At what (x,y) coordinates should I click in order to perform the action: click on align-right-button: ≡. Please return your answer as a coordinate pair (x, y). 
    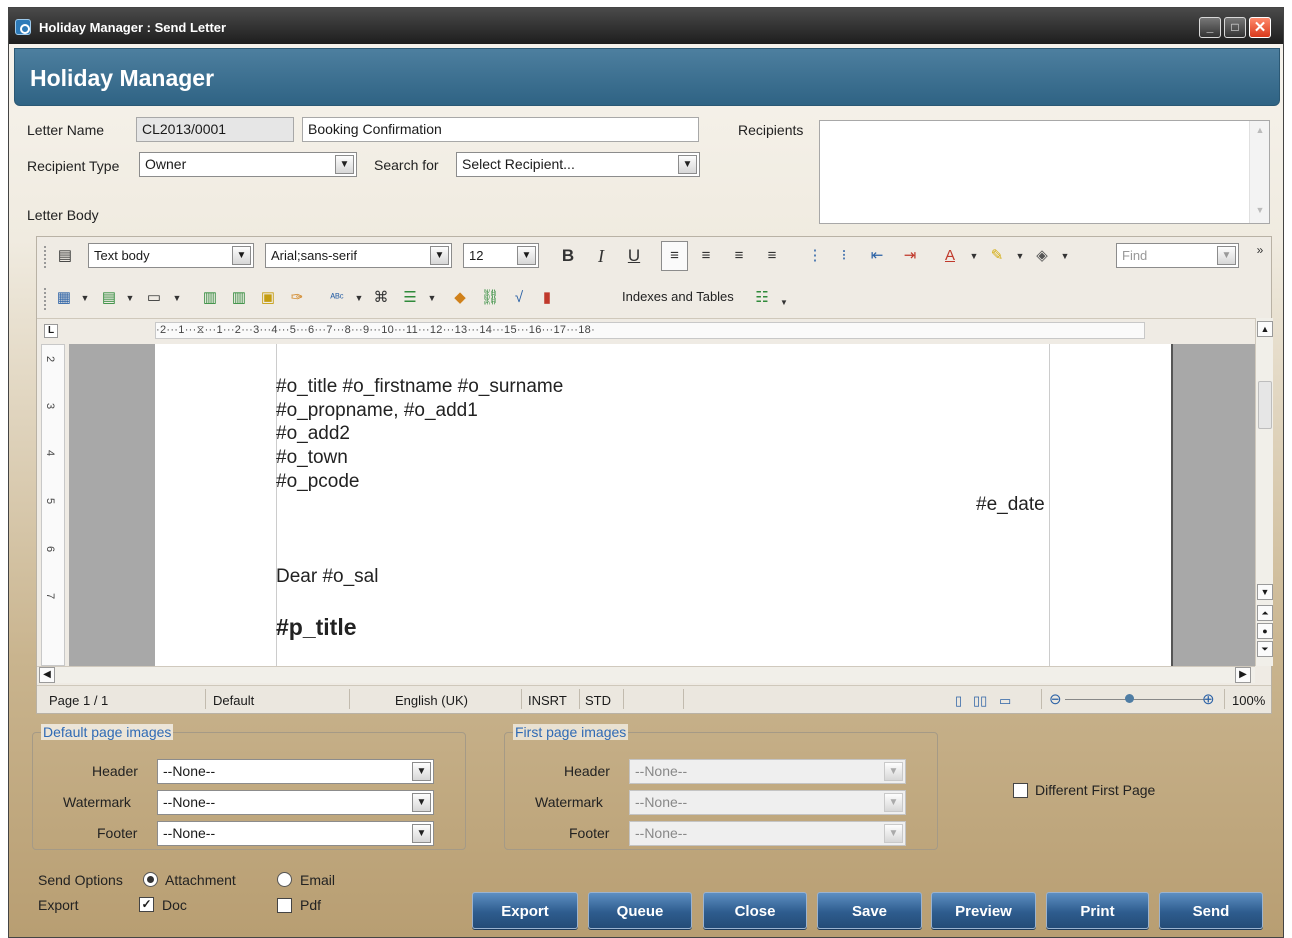
    Looking at the image, I should click on (739, 256).